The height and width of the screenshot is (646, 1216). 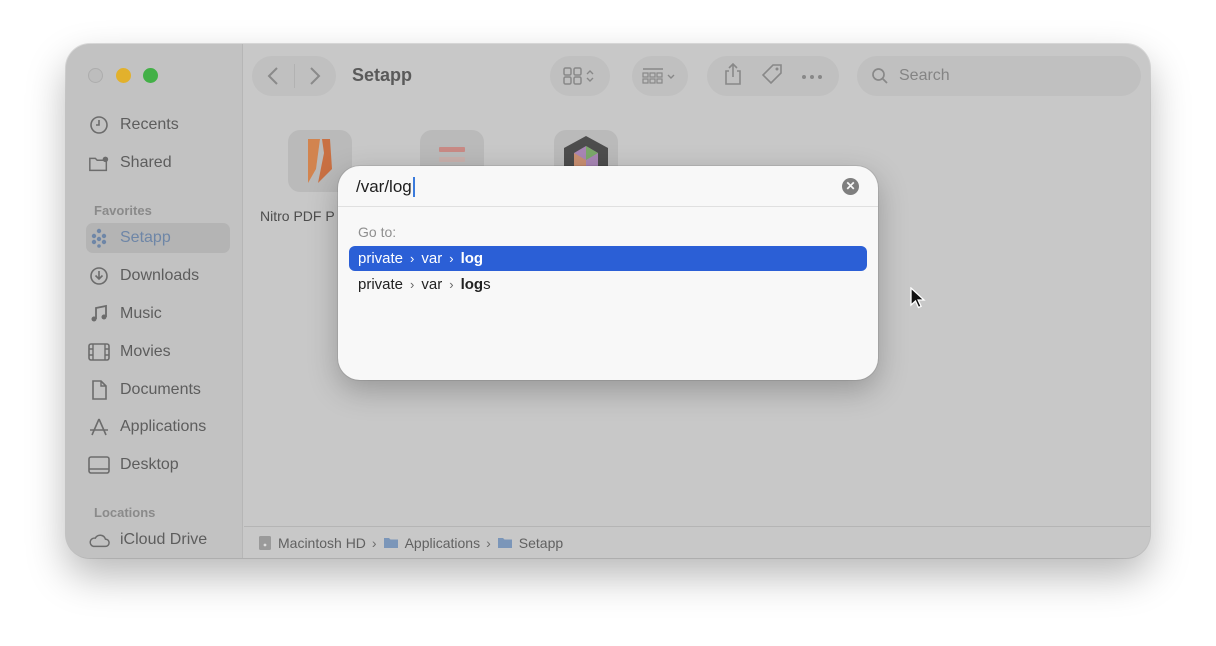 I want to click on grid-view-icon, so click(x=578, y=76).